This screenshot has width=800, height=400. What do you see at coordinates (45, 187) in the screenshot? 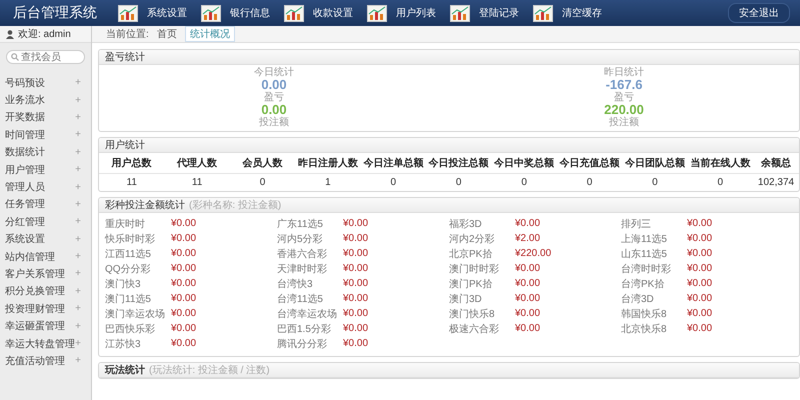
I see `sidebar-item: 管理人员 +` at bounding box center [45, 187].